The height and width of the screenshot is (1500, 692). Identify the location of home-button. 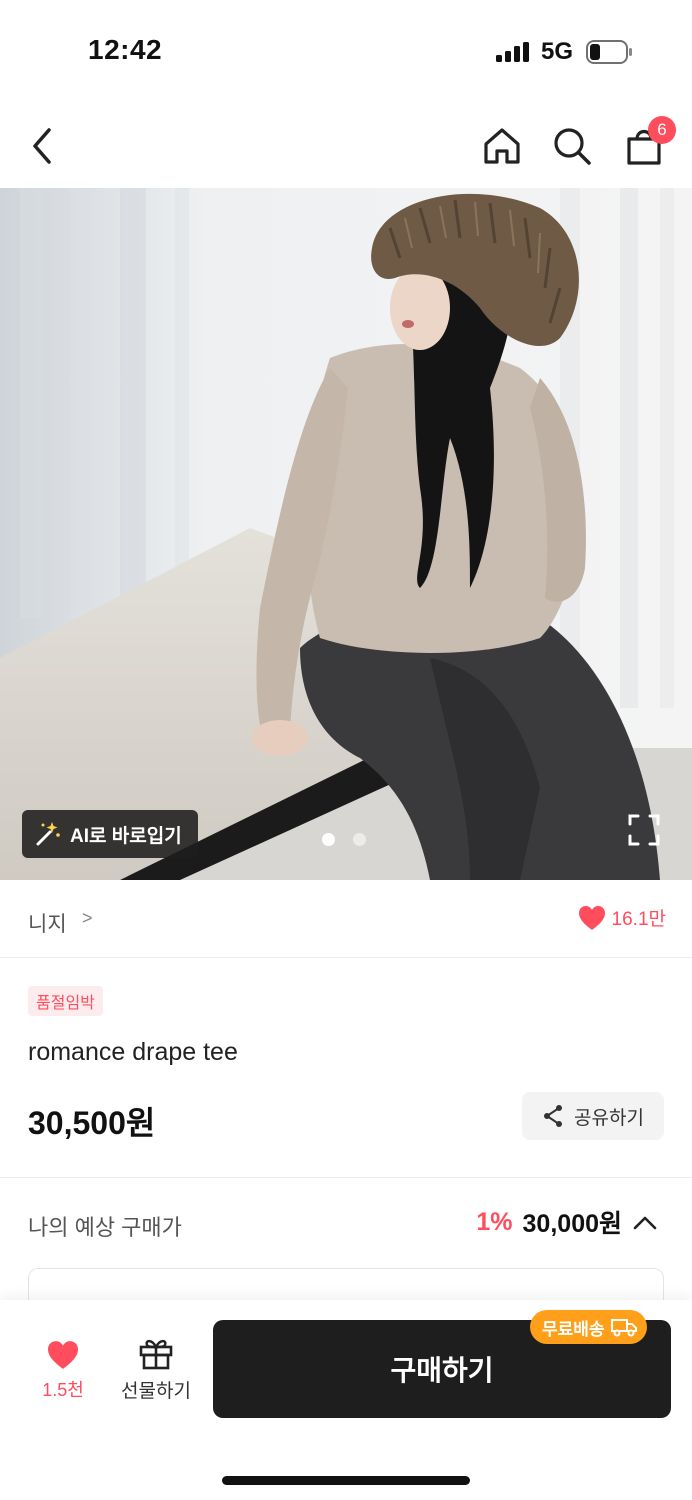
(502, 146).